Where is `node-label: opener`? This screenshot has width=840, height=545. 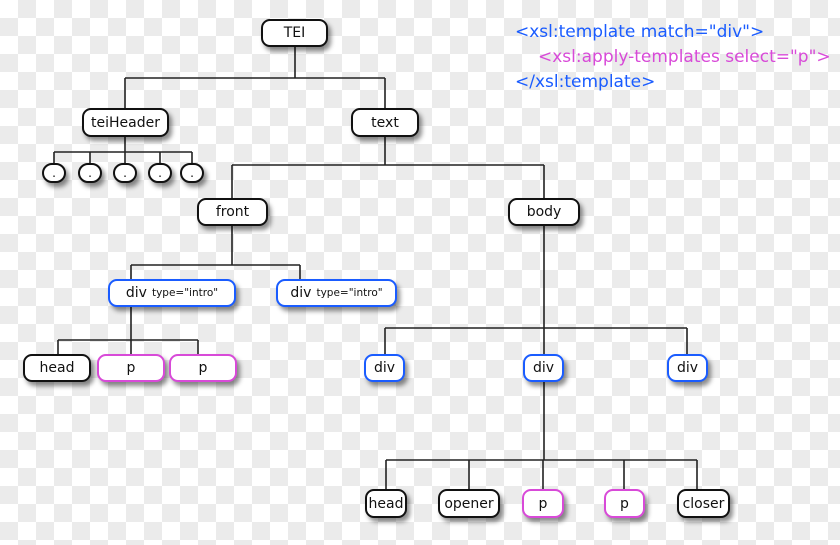 node-label: opener is located at coordinates (469, 503).